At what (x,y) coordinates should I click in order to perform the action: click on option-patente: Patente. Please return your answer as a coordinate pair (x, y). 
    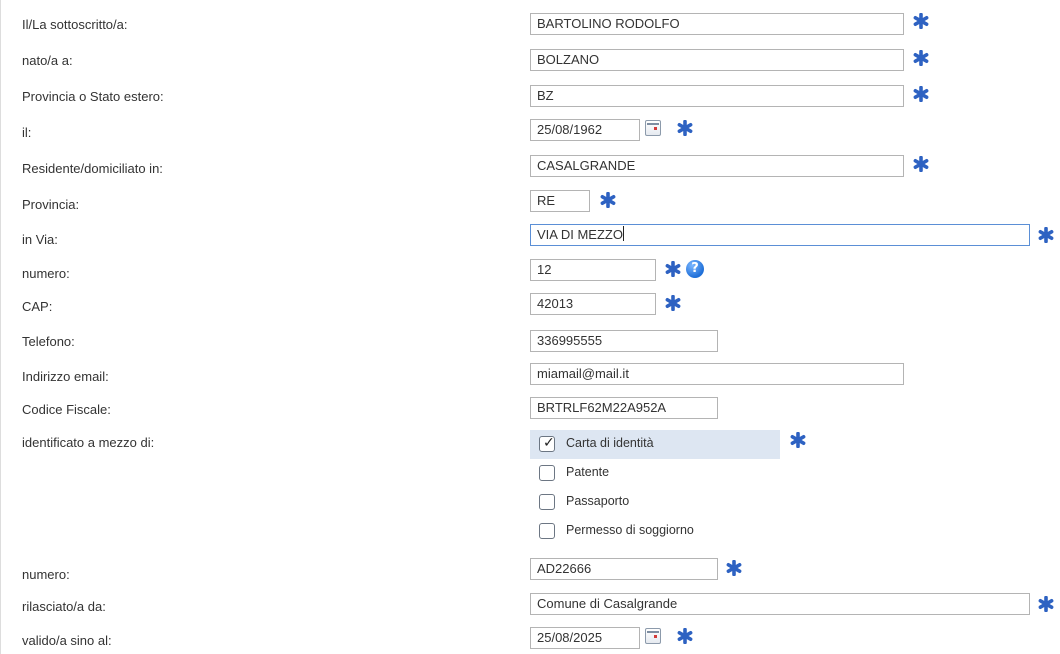
    Looking at the image, I should click on (655, 473).